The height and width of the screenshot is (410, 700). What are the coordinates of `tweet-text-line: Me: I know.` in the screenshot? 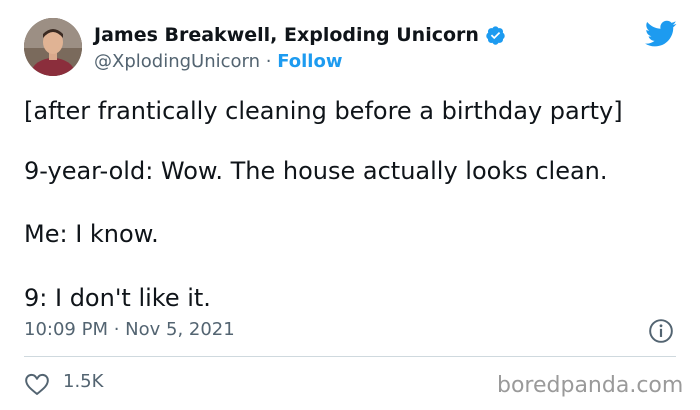 It's located at (91, 234).